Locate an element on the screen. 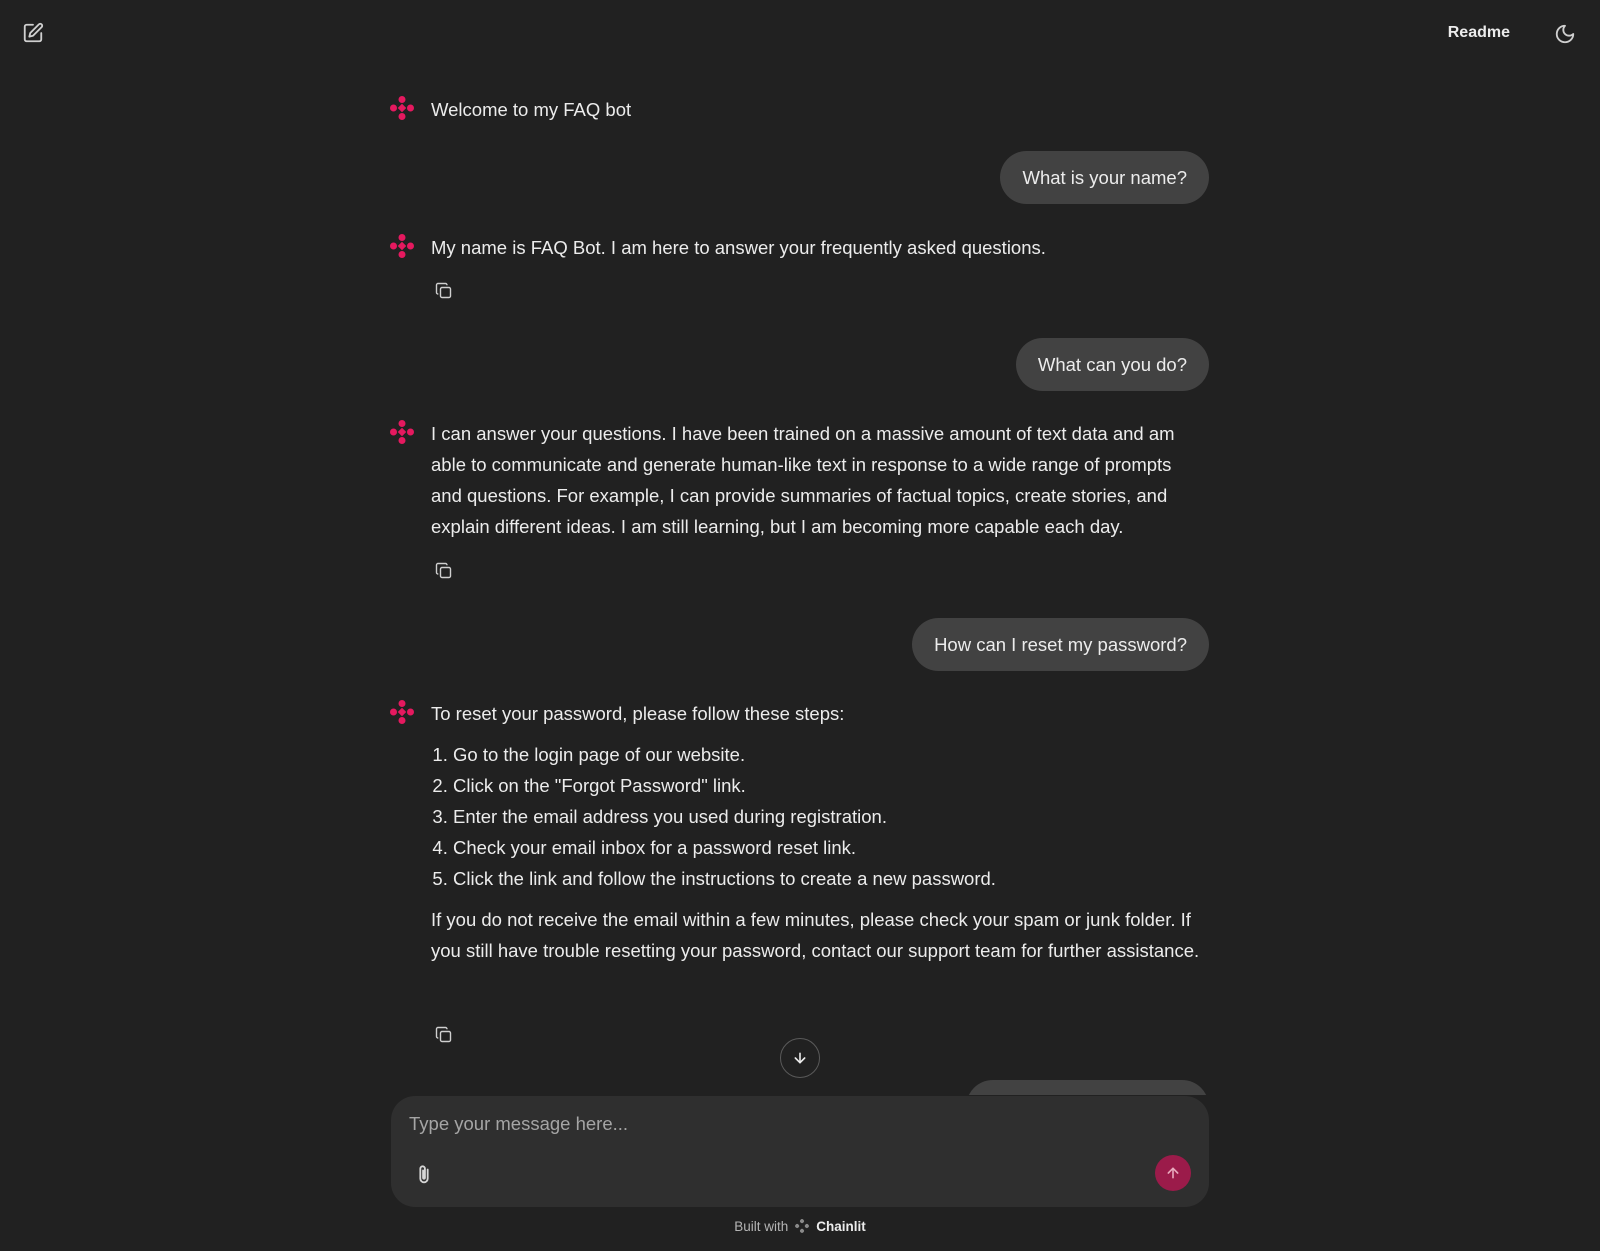 This screenshot has height=1251, width=1600. moon-icon is located at coordinates (1565, 34).